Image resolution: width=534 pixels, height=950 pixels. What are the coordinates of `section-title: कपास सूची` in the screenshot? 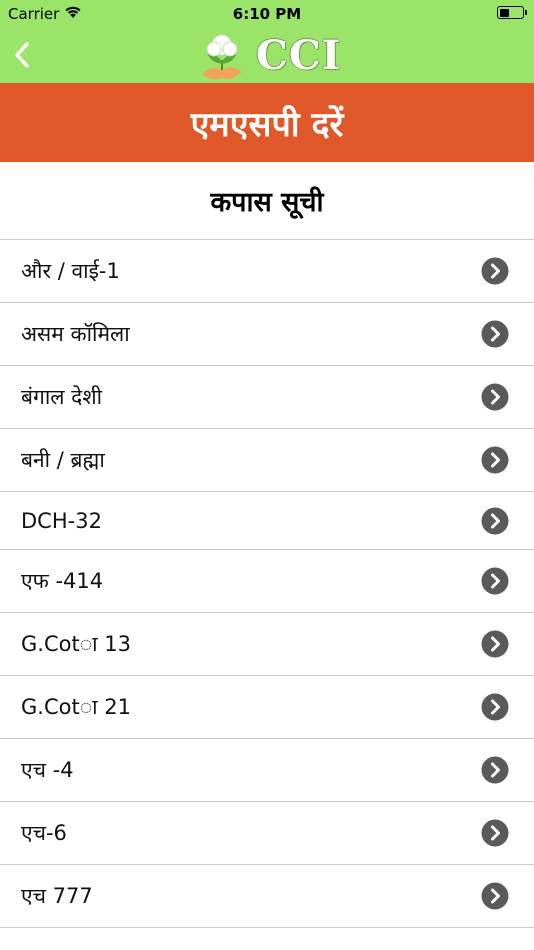 It's located at (267, 201).